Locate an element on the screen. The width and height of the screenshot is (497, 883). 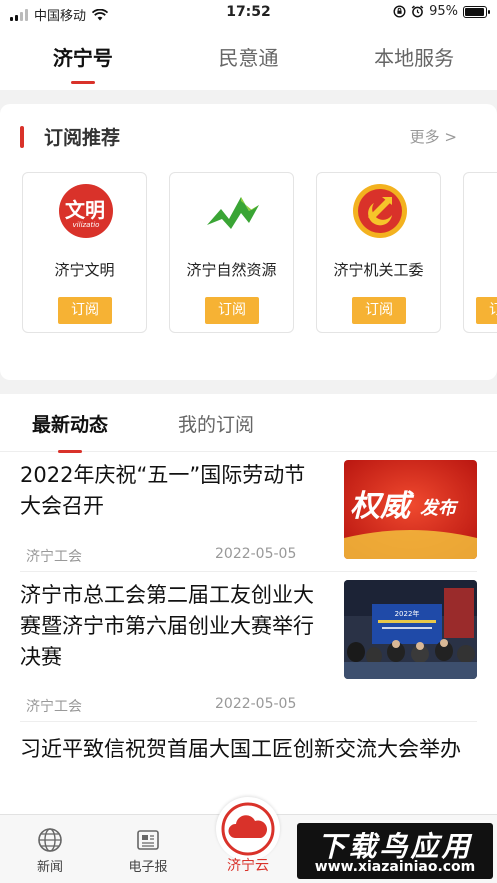
globe-icon is located at coordinates (50, 840).